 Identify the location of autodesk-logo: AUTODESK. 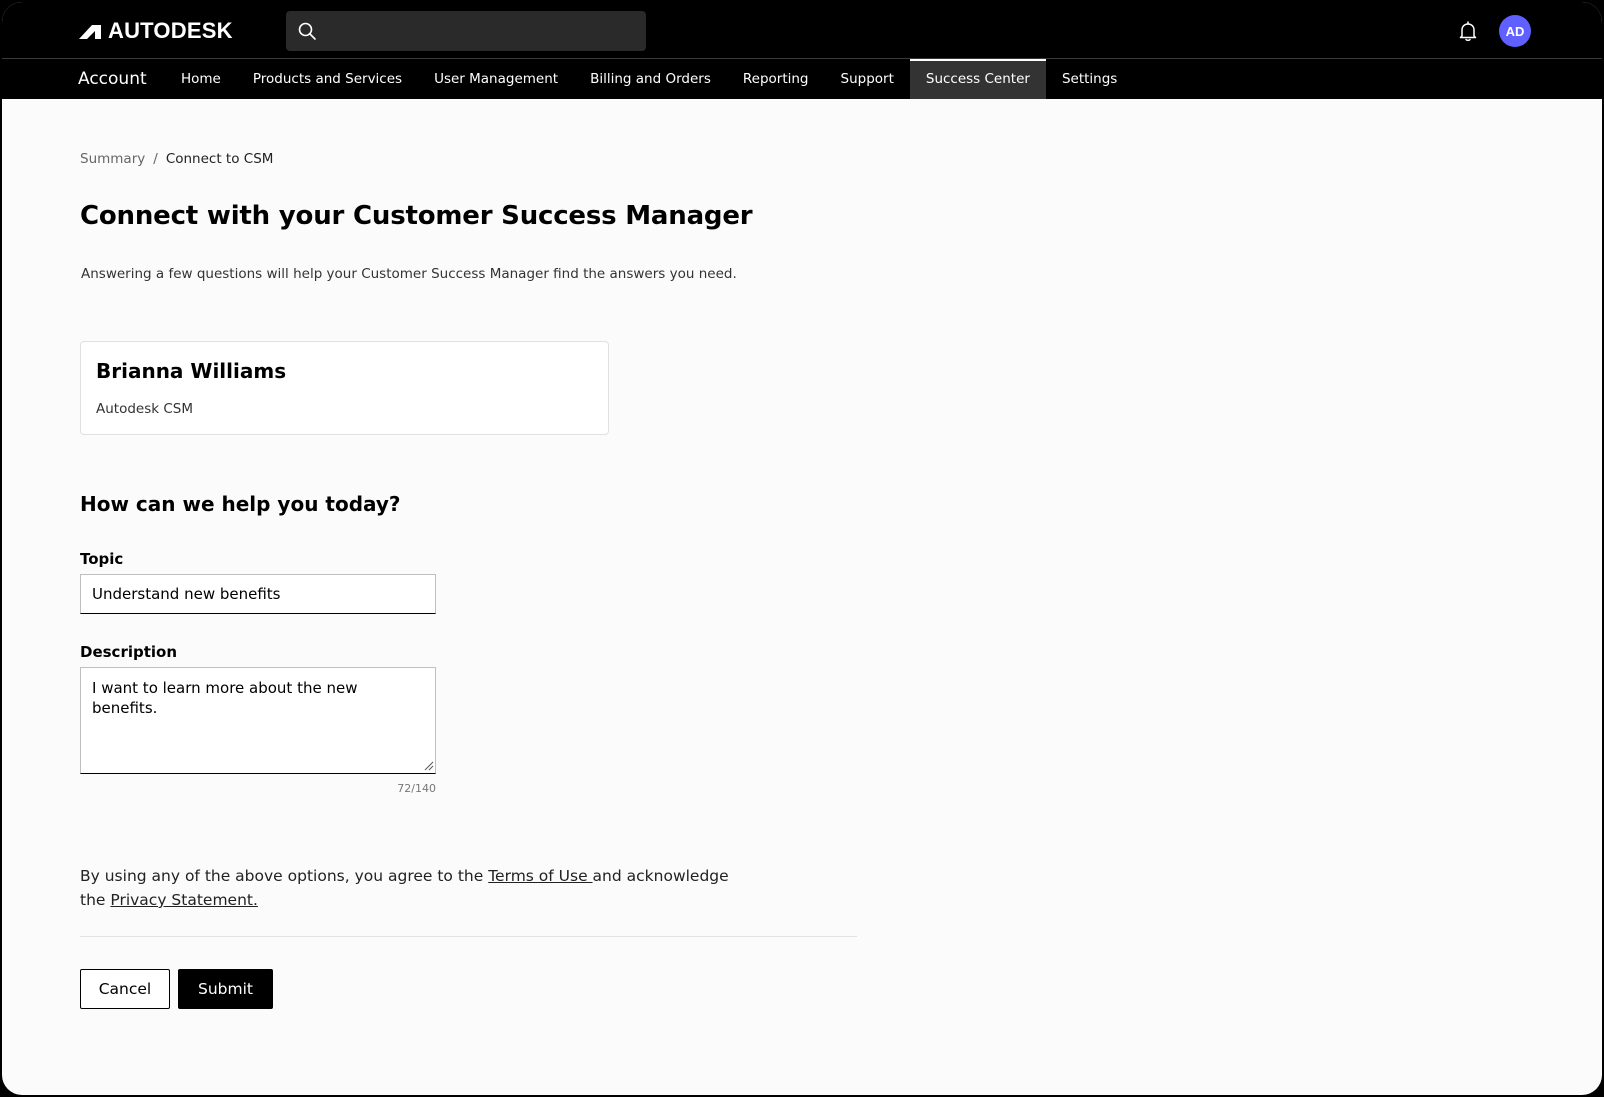
(155, 30).